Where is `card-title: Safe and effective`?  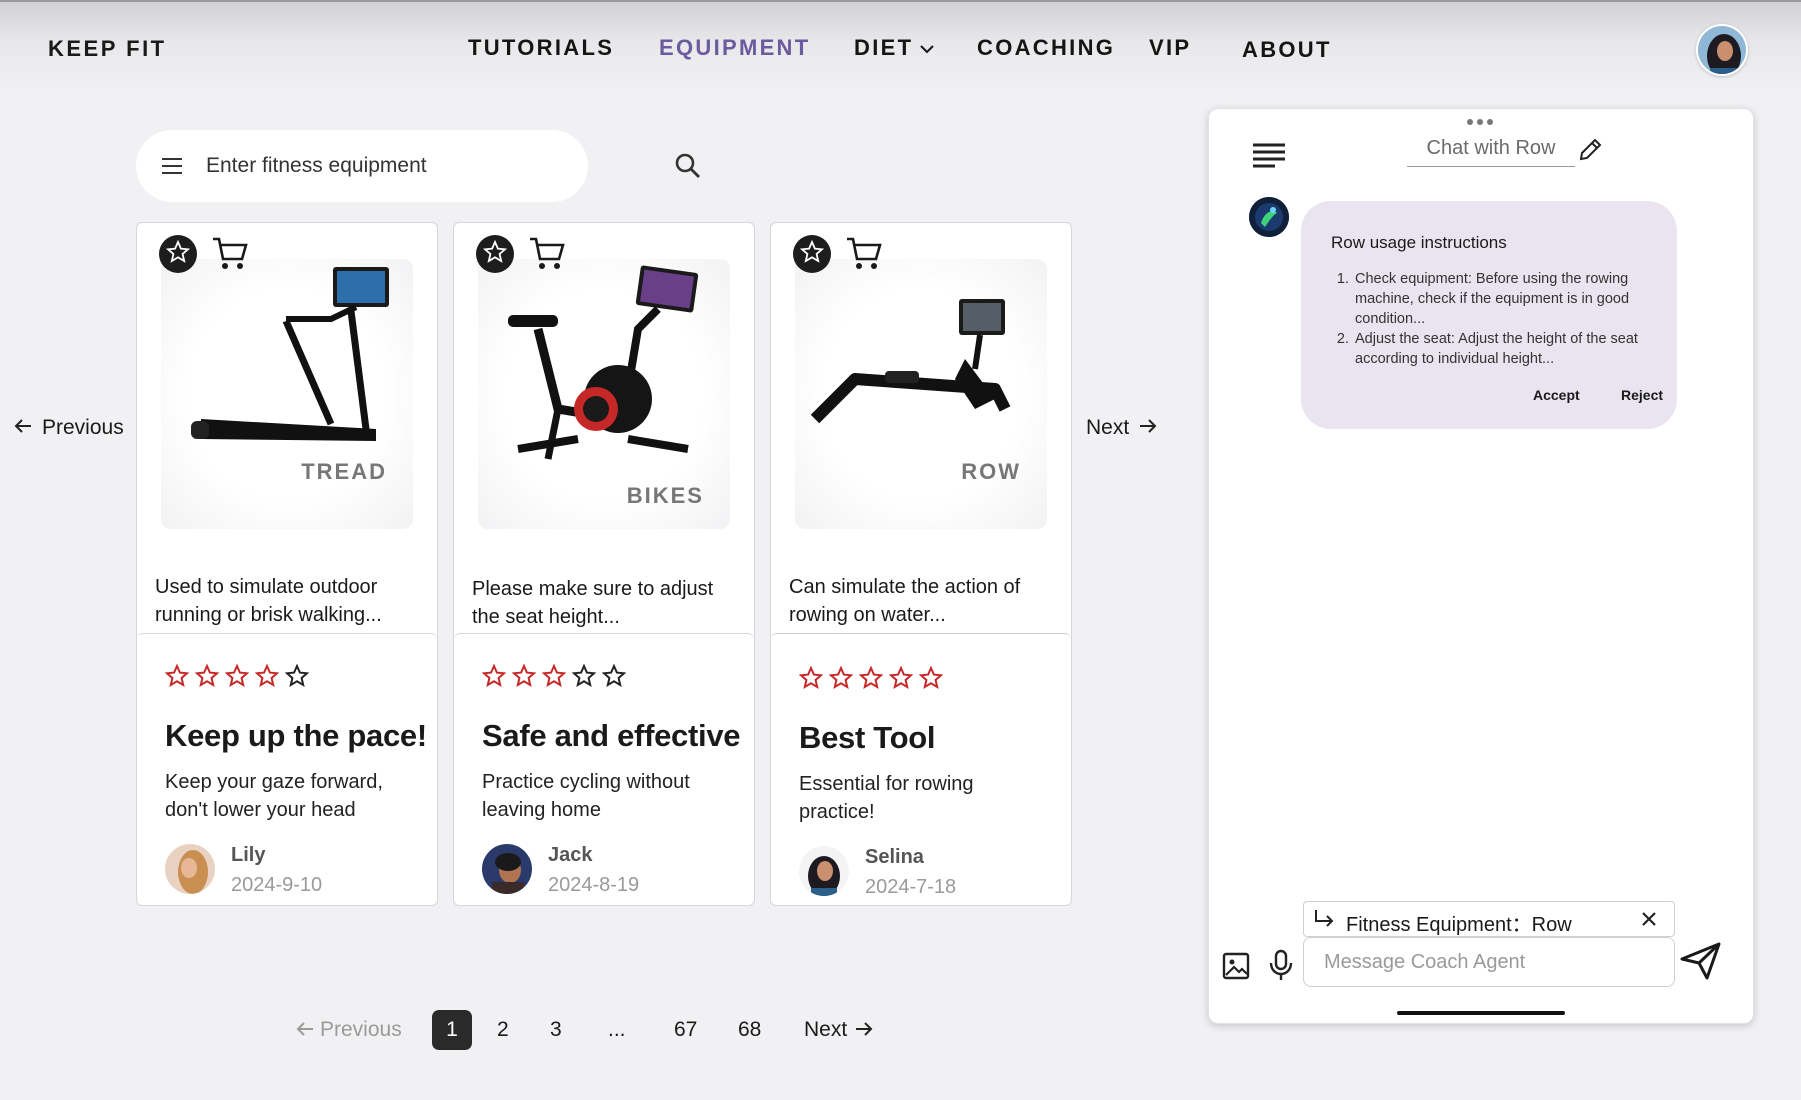
card-title: Safe and effective is located at coordinates (611, 735).